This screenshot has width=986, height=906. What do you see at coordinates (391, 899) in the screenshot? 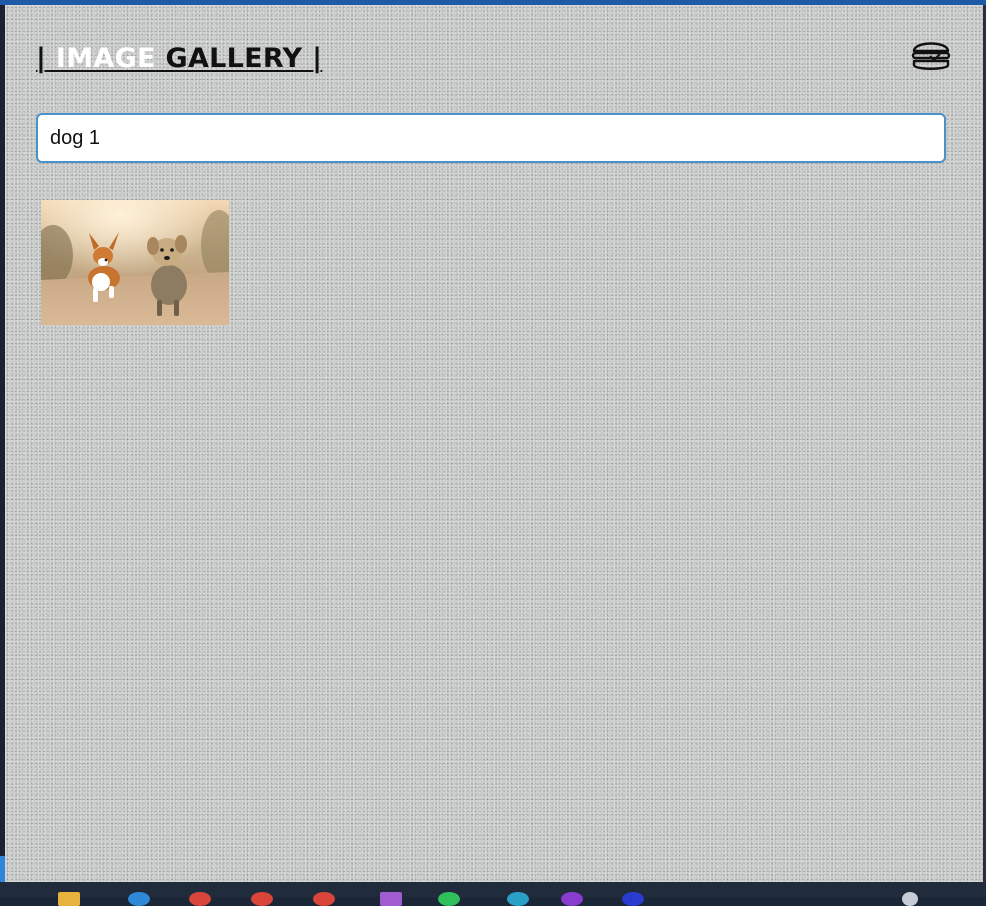
I see `onenote-icon` at bounding box center [391, 899].